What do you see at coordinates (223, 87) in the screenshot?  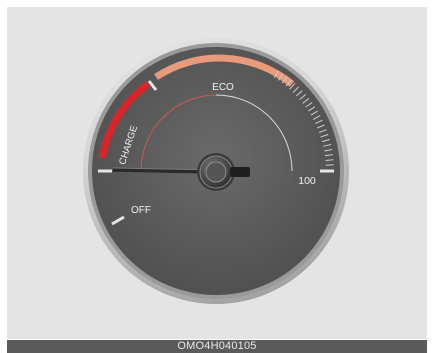 I see `eco-label: ECO` at bounding box center [223, 87].